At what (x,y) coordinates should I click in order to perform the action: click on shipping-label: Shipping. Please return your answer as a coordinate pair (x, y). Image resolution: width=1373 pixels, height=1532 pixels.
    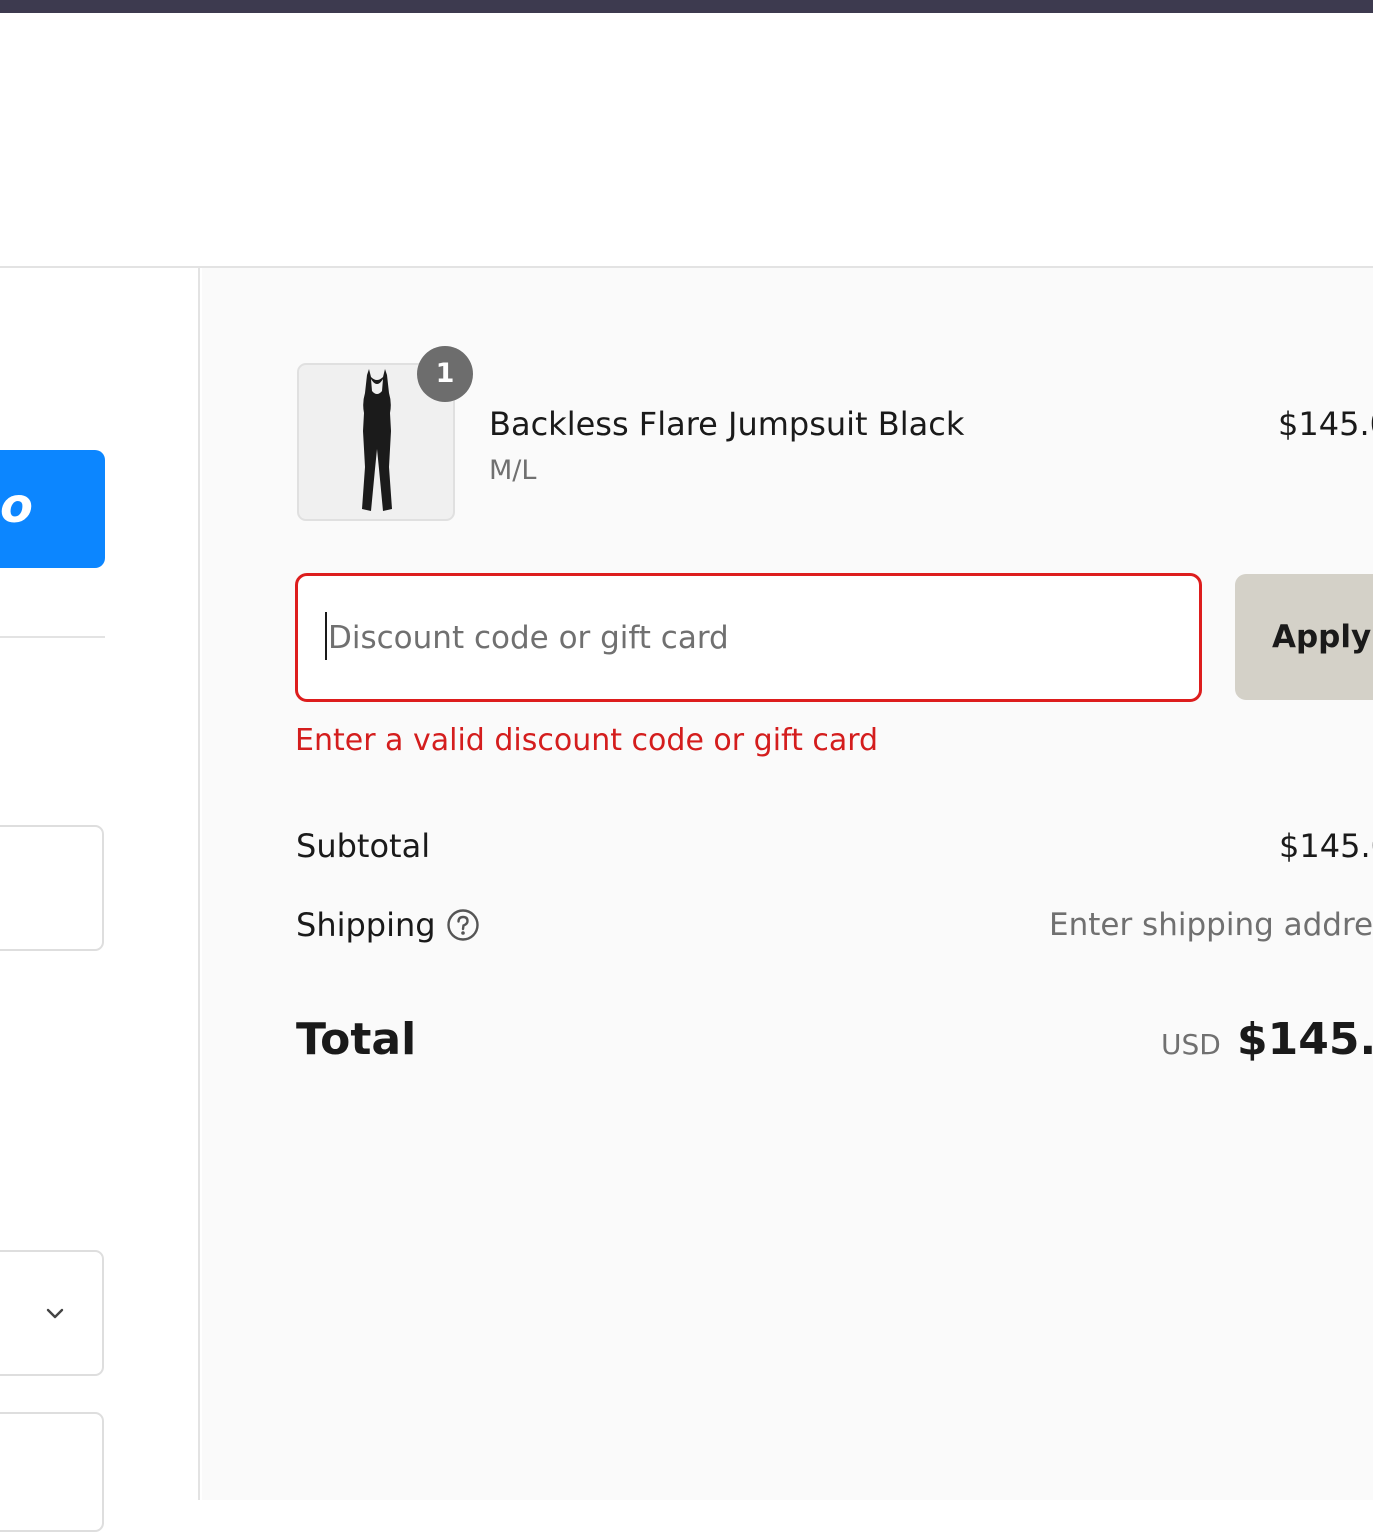
    Looking at the image, I should click on (366, 925).